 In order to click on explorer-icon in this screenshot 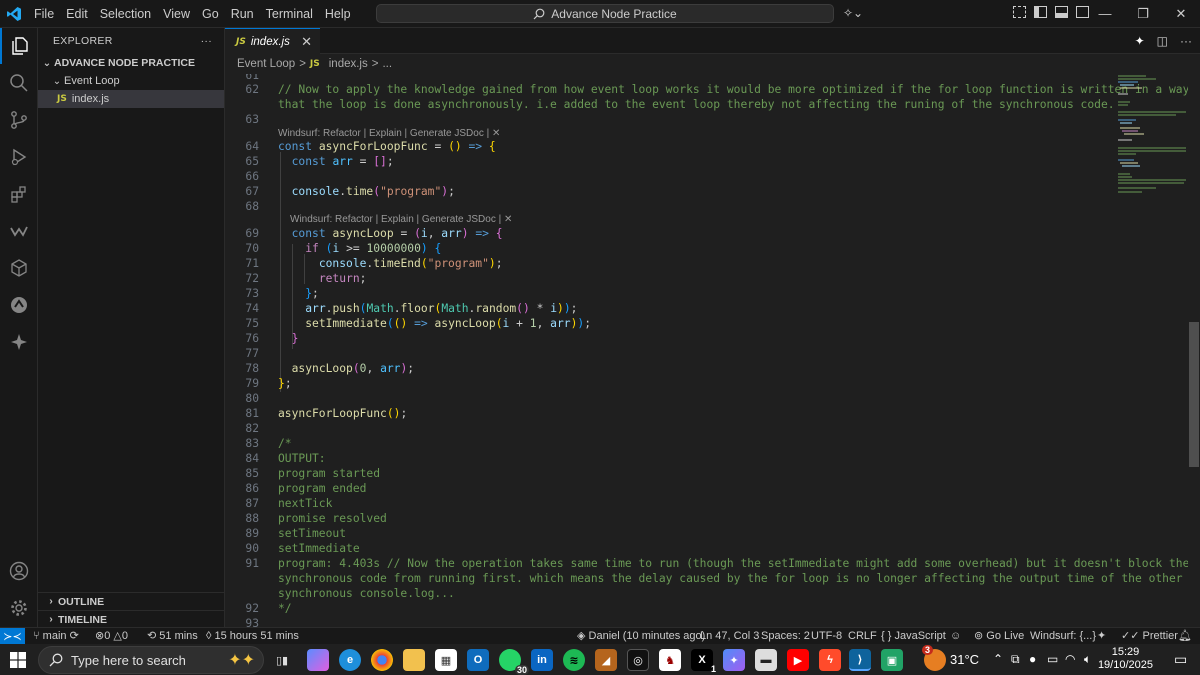, I will do `click(19, 46)`.